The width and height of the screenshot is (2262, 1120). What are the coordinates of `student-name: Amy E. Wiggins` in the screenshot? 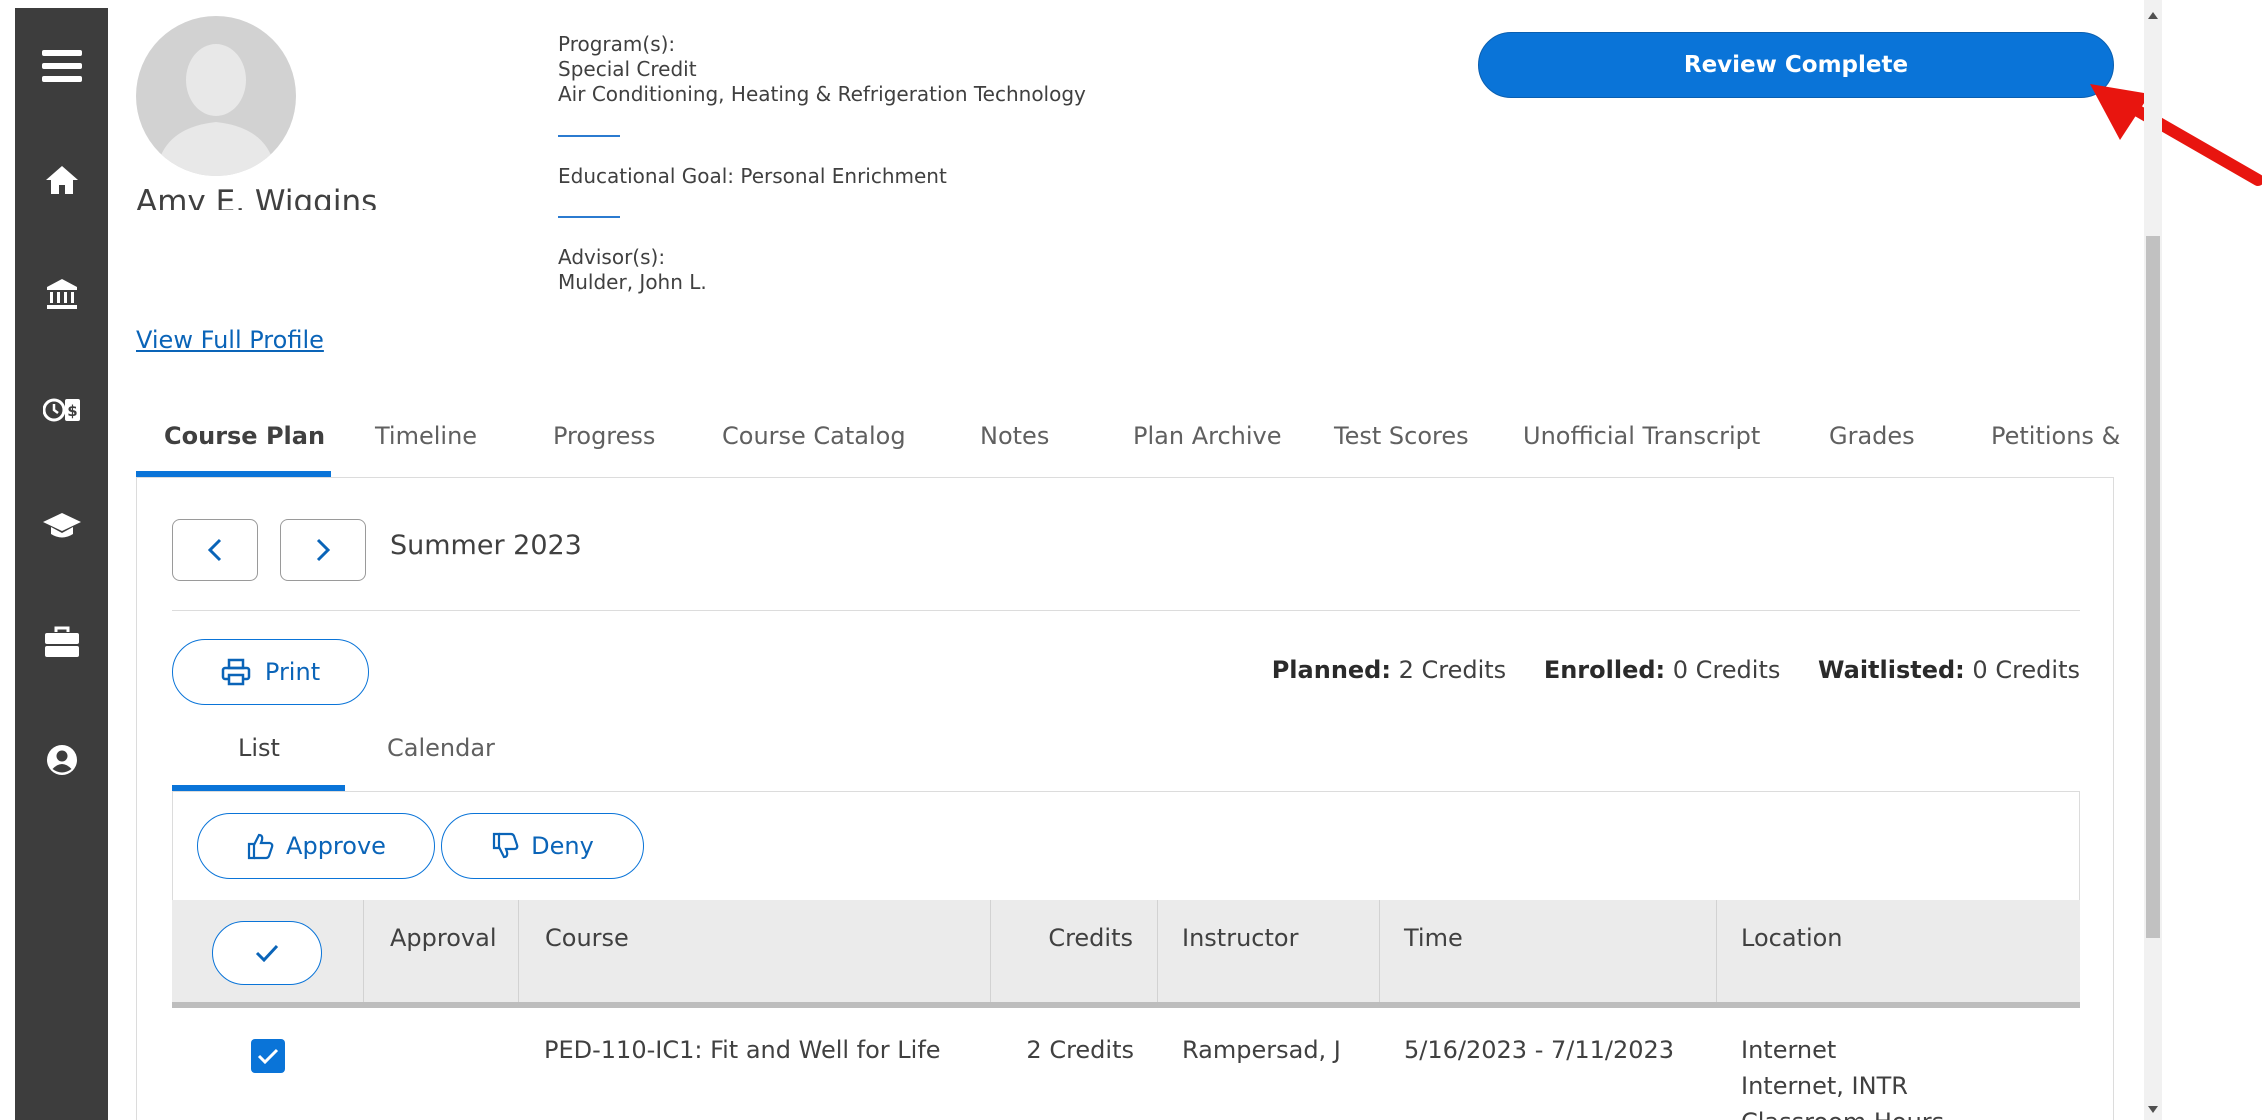 It's located at (257, 197).